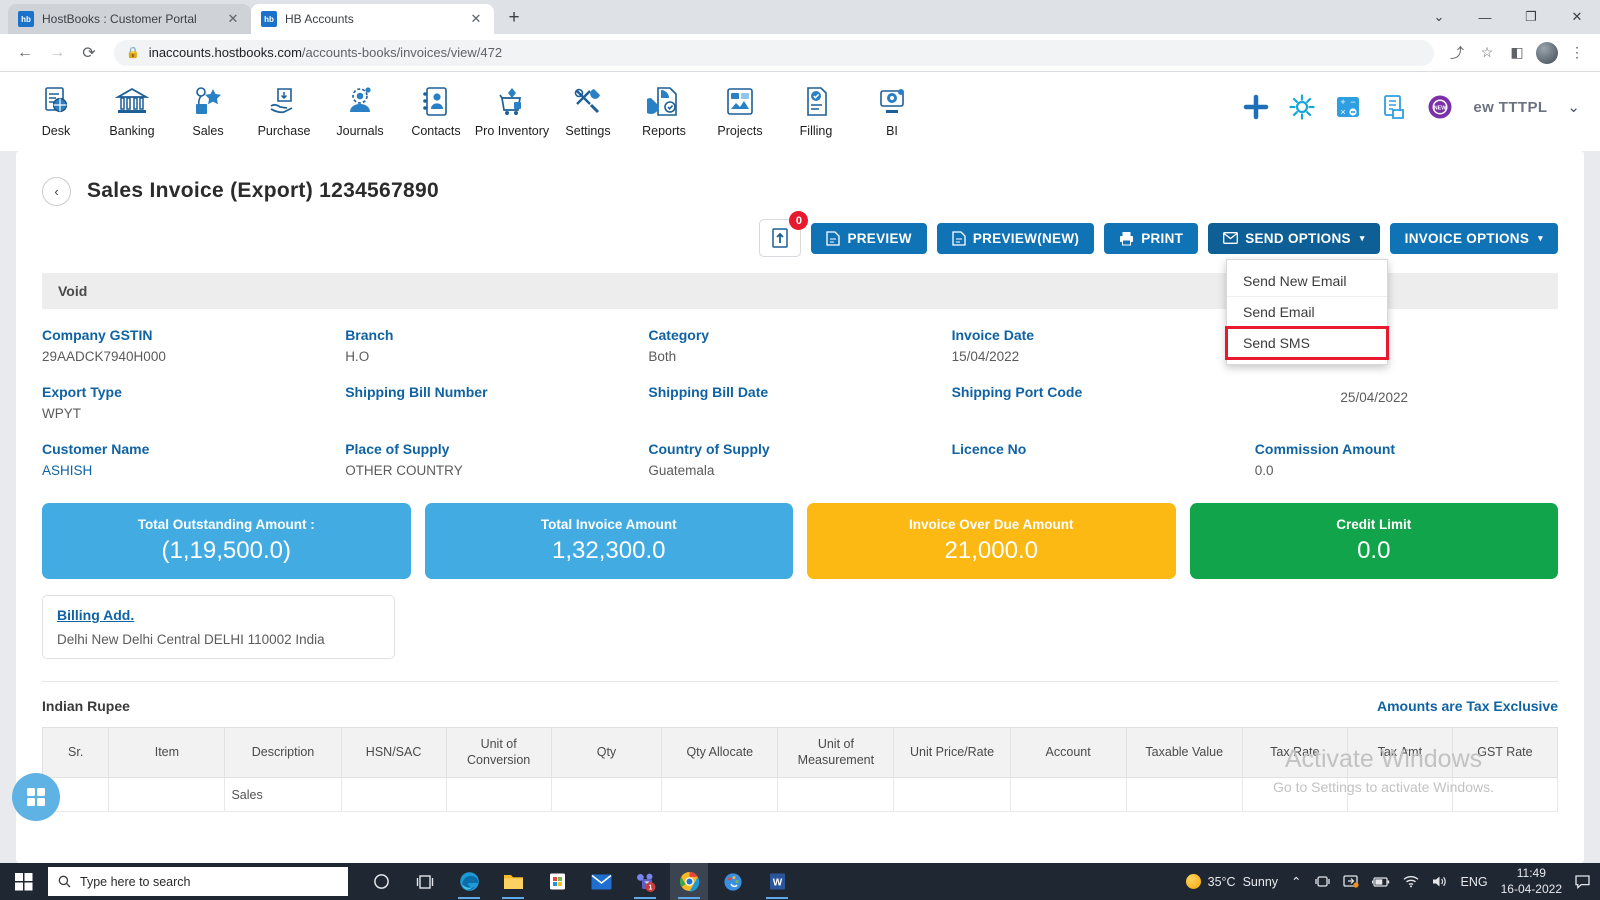  What do you see at coordinates (645, 881) in the screenshot?
I see `teams-icon: T1` at bounding box center [645, 881].